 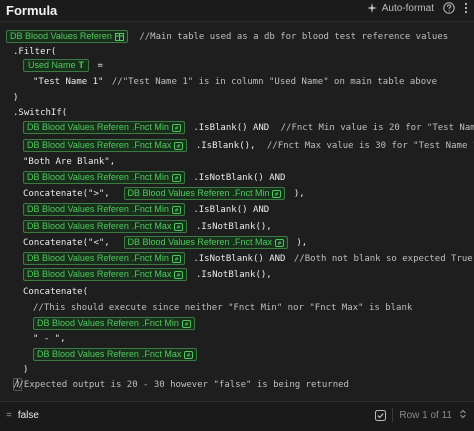 I want to click on code-line: DB Blood Values Referen.Fnct Min # ),, so click(x=114, y=324).